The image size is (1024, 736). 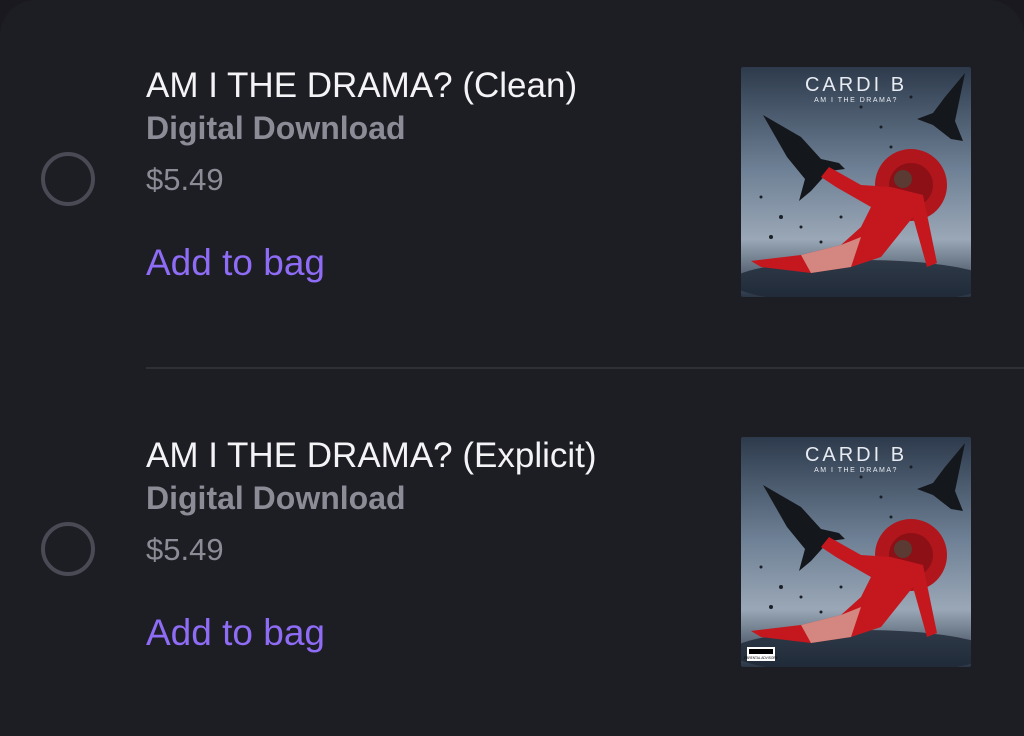 I want to click on item-divider, so click(x=585, y=368).